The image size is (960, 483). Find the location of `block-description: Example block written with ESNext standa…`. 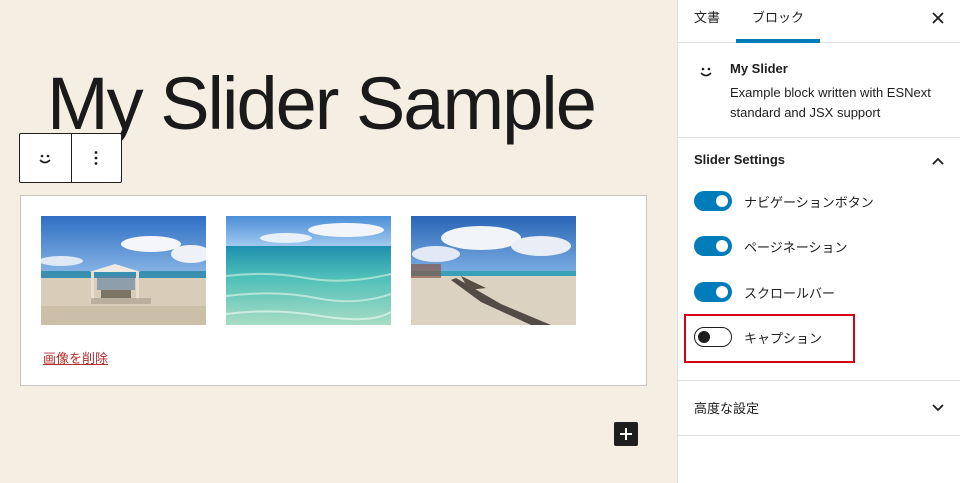

block-description: Example block written with ESNext standa… is located at coordinates (830, 102).